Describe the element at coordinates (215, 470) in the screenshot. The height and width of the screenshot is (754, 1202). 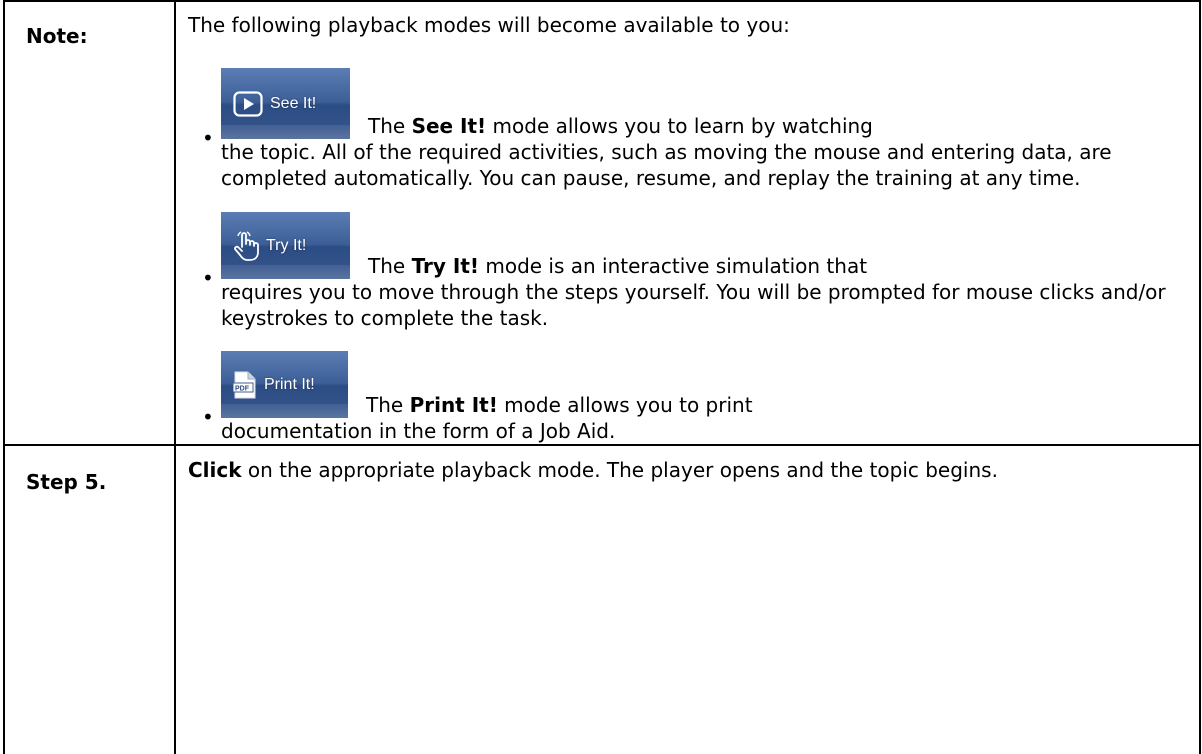
I see `step-bold: Click` at that location.